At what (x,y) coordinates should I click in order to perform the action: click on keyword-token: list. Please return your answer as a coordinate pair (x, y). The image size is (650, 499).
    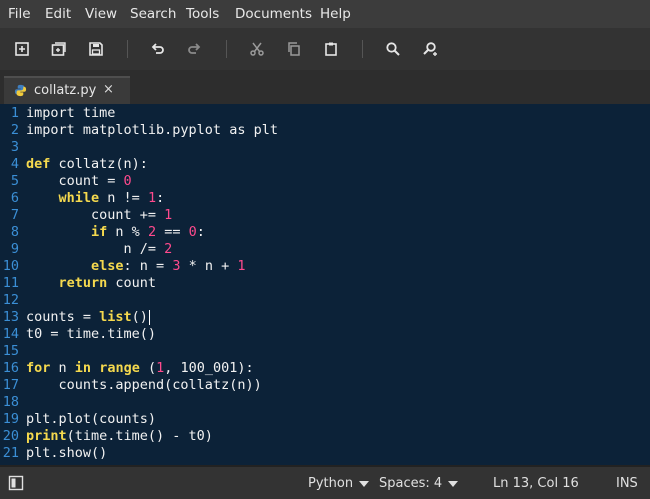
    Looking at the image, I should click on (115, 317).